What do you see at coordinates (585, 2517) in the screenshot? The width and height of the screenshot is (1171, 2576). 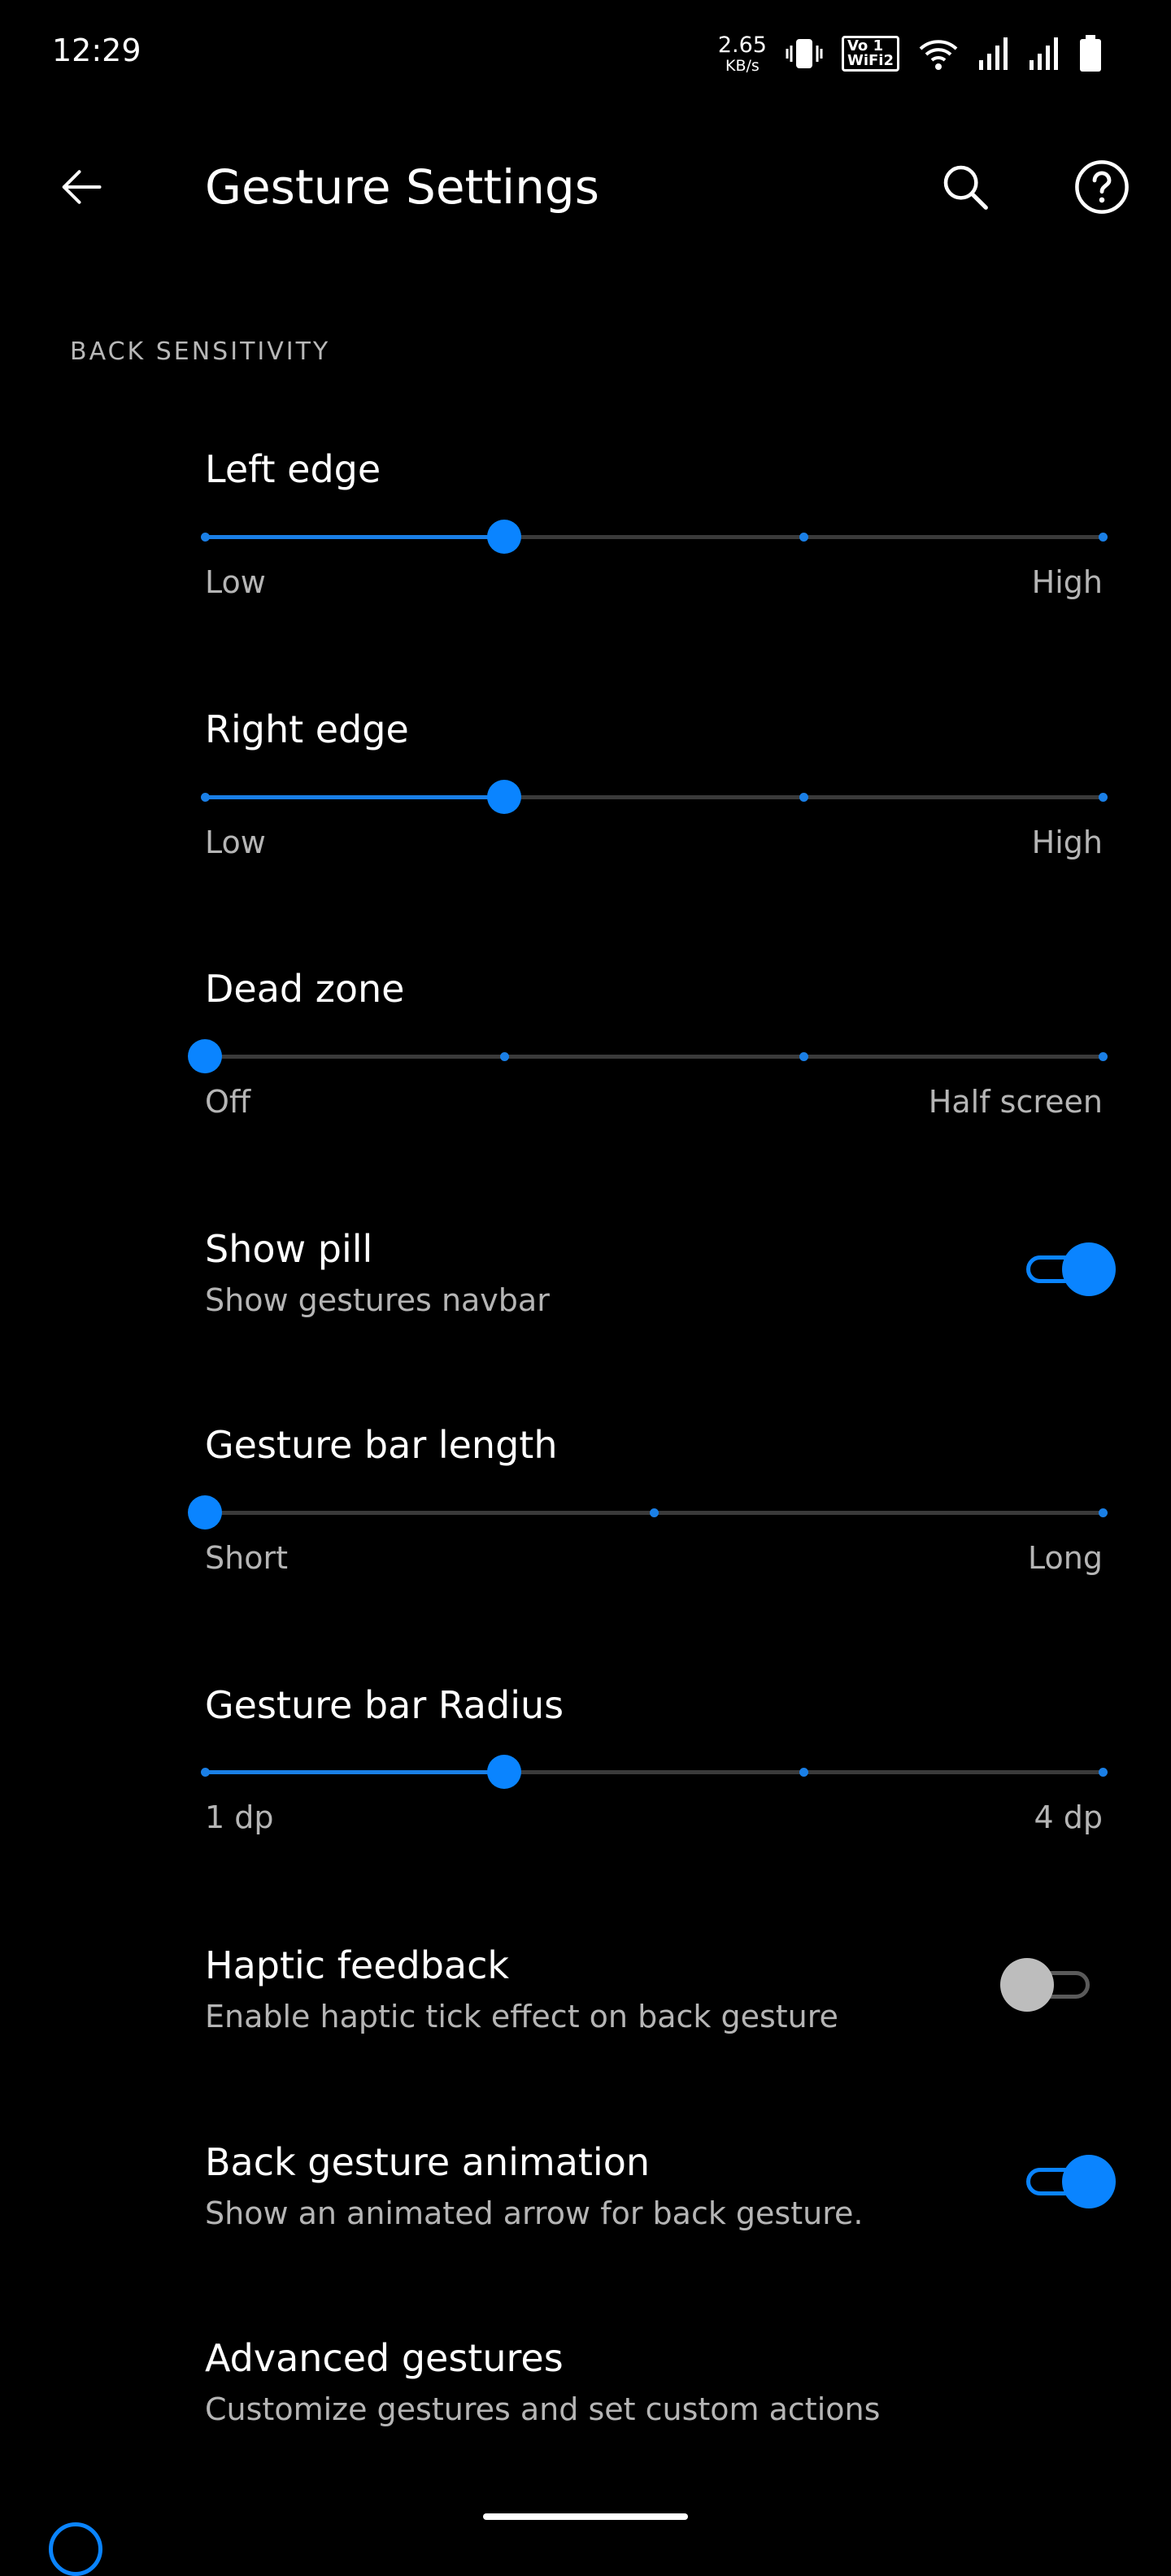 I see `gesture-nav-handle` at bounding box center [585, 2517].